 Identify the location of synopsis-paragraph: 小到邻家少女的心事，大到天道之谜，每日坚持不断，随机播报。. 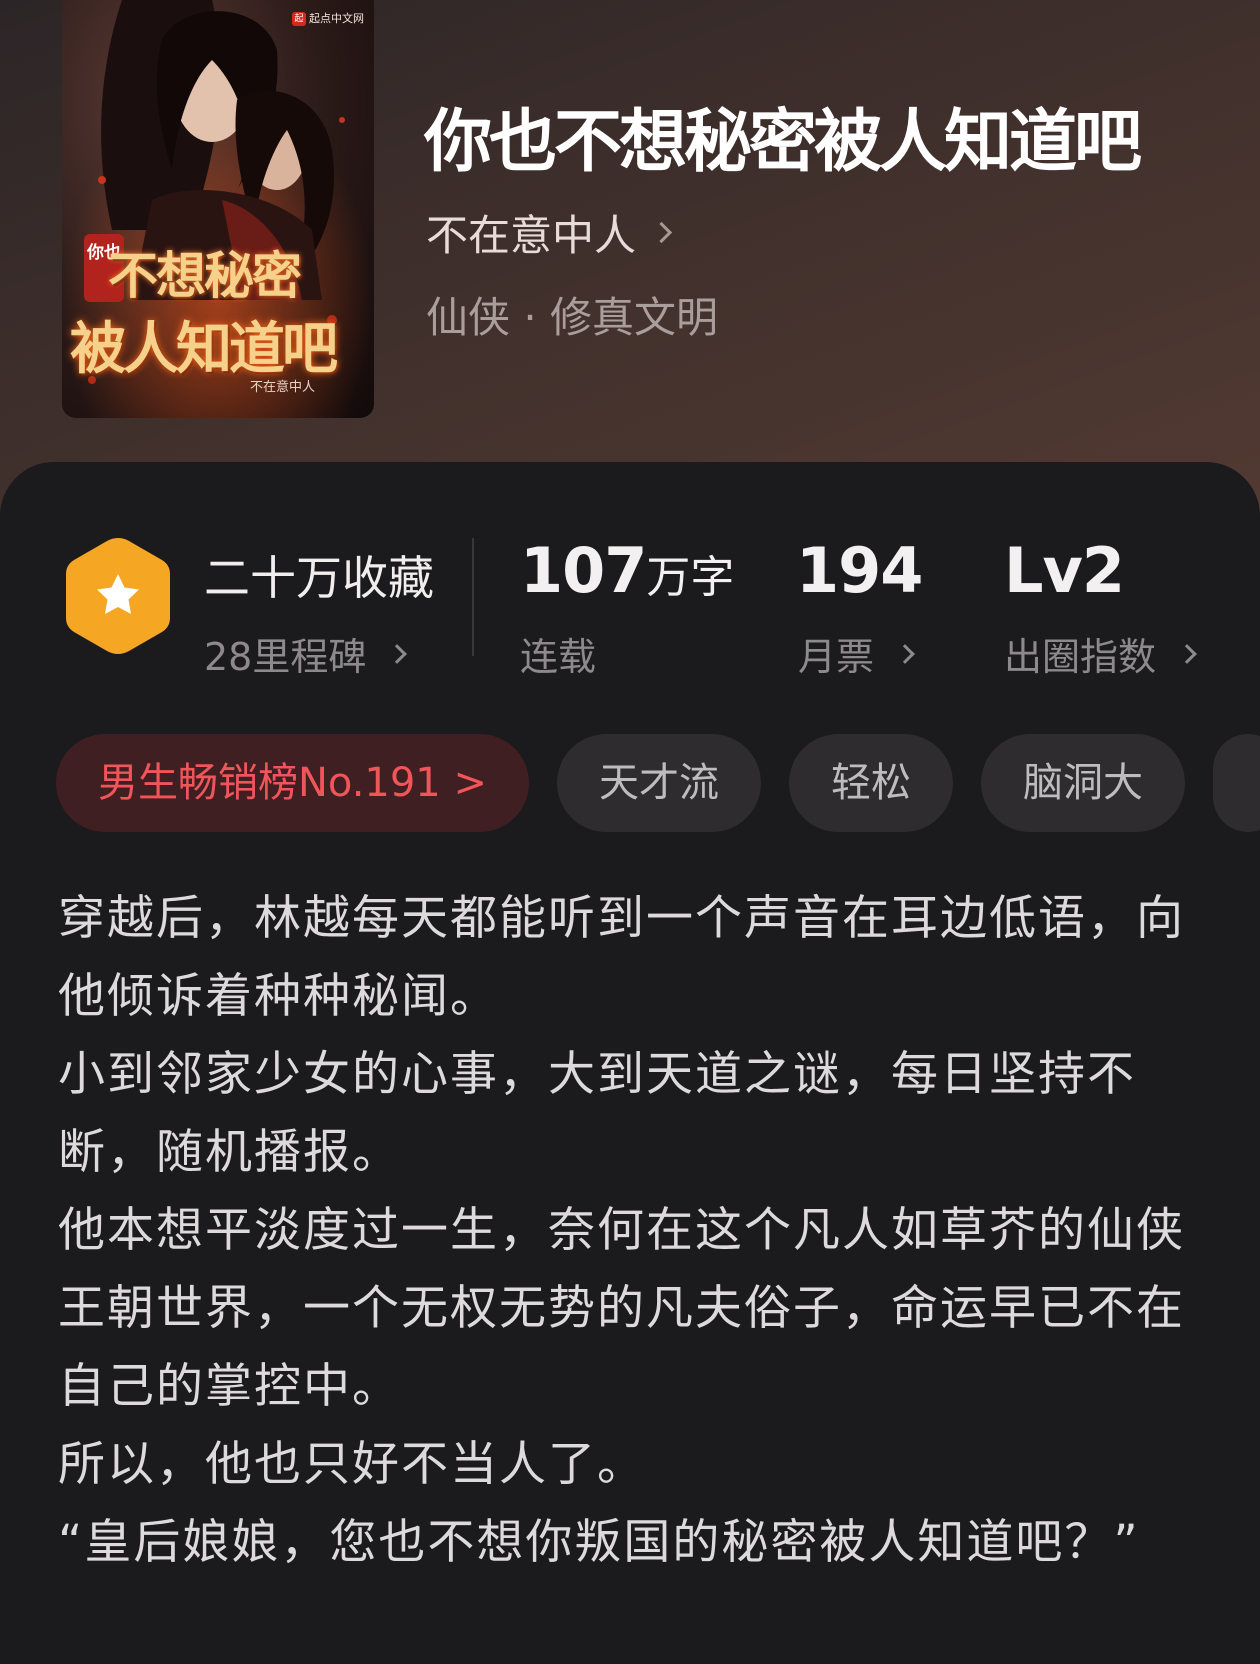
(597, 1113).